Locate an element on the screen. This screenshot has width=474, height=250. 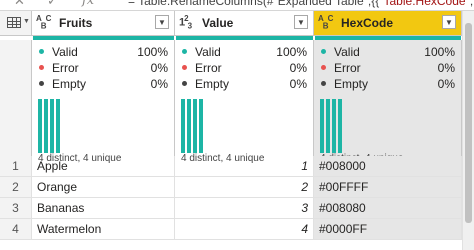
column-title: HexCode is located at coordinates (367, 23).